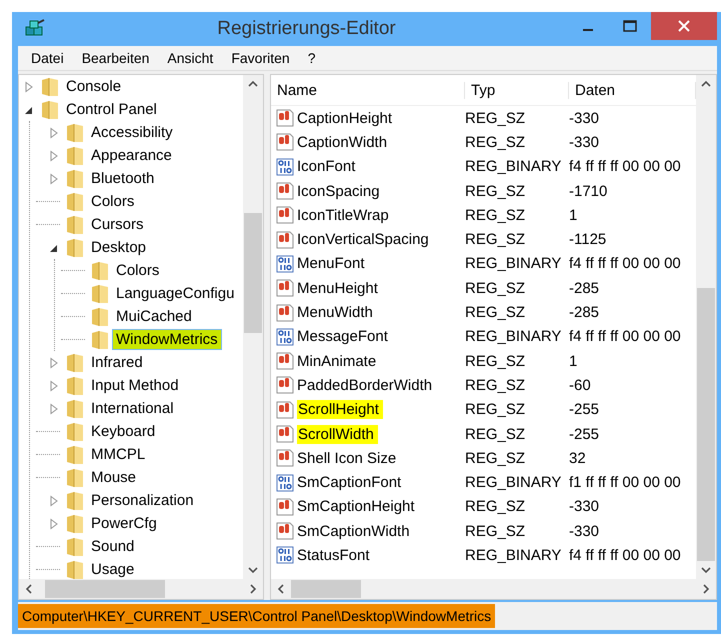 This screenshot has width=721, height=636. Describe the element at coordinates (311, 58) in the screenshot. I see `menu-item: ?` at that location.